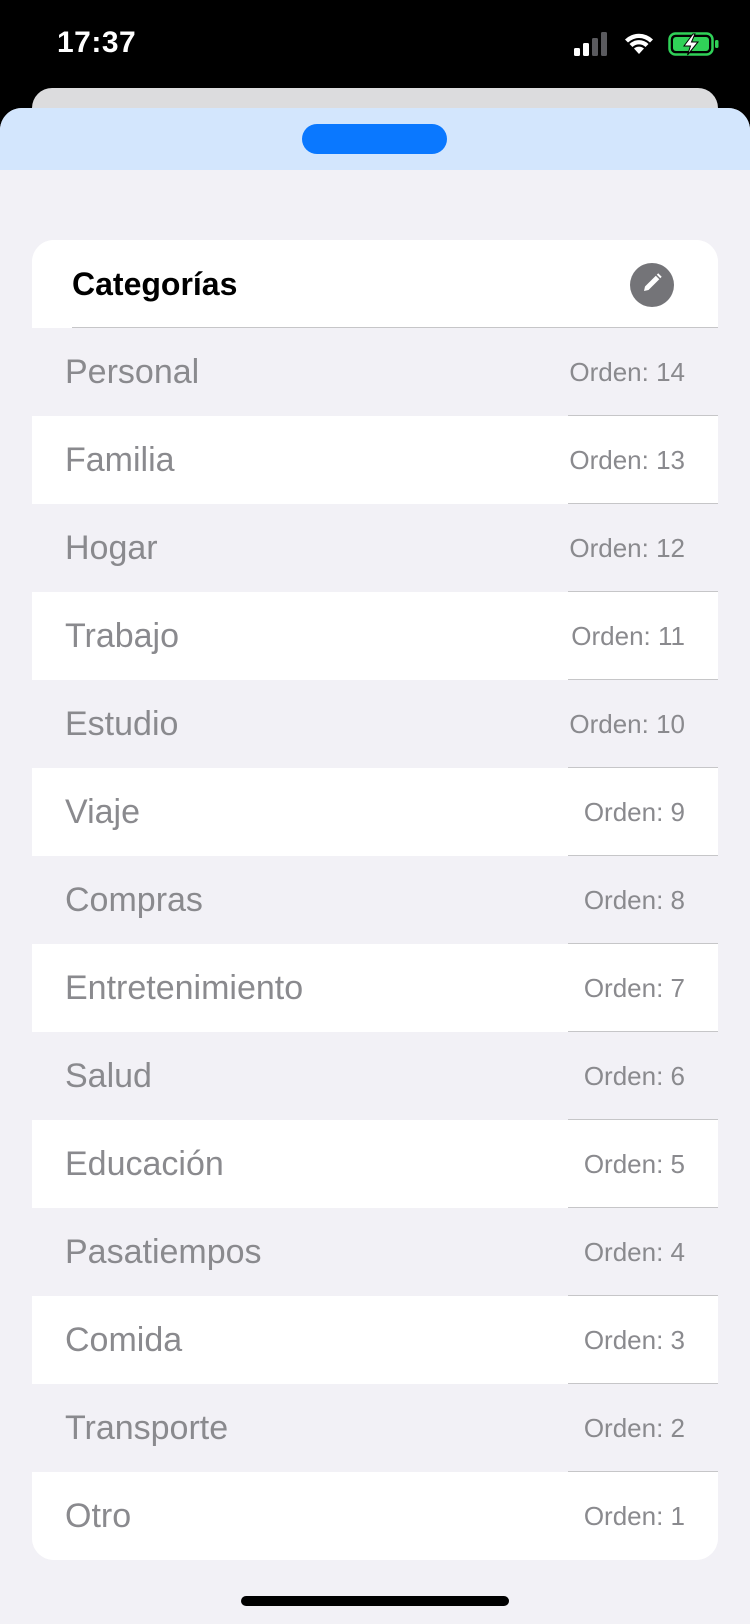 Image resolution: width=750 pixels, height=1624 pixels. I want to click on category-row: Salud Orden: 6, so click(375, 1076).